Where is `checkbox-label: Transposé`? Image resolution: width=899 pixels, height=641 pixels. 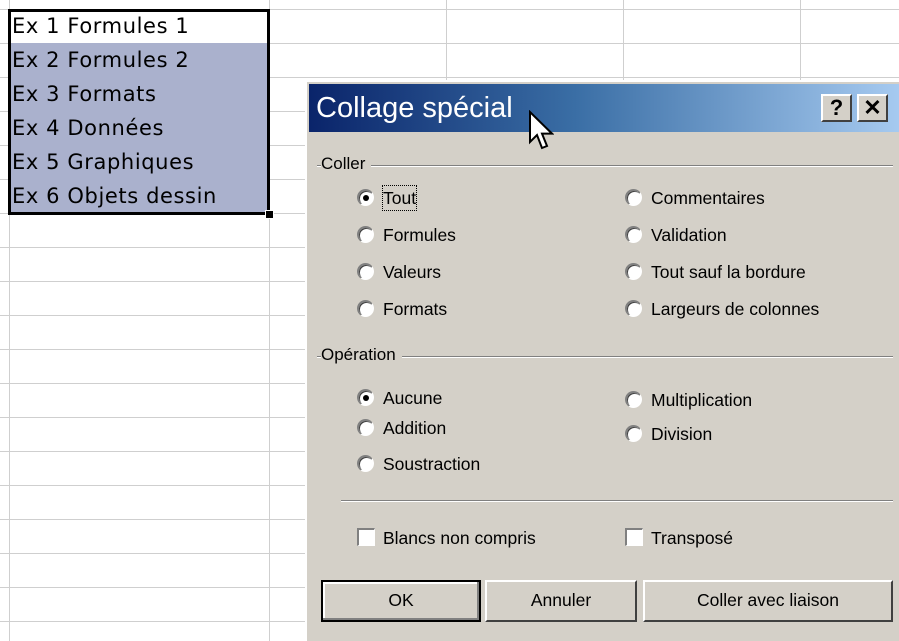 checkbox-label: Transposé is located at coordinates (692, 538).